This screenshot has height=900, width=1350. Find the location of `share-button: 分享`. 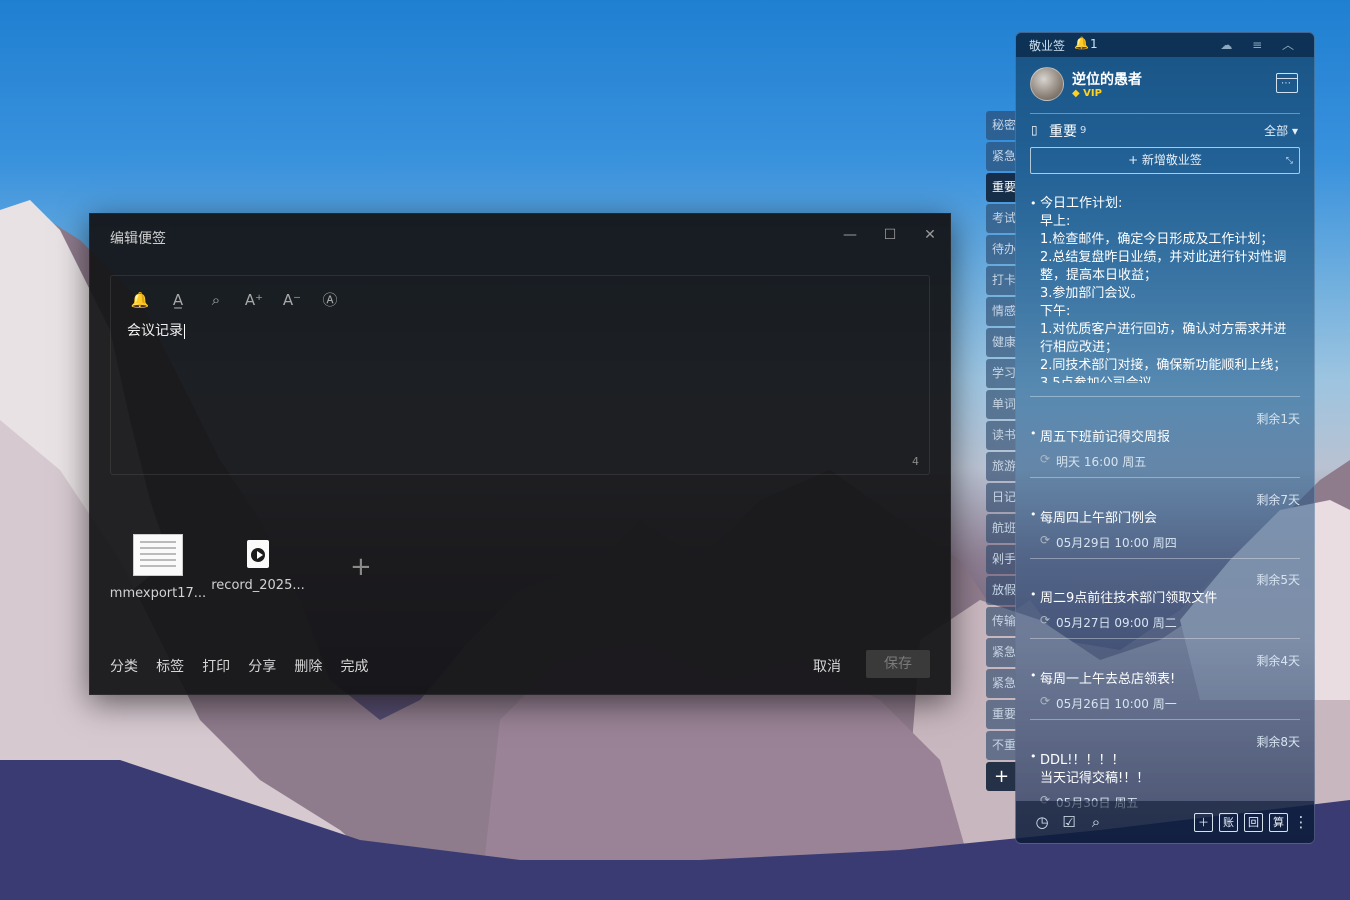

share-button: 分享 is located at coordinates (262, 667).